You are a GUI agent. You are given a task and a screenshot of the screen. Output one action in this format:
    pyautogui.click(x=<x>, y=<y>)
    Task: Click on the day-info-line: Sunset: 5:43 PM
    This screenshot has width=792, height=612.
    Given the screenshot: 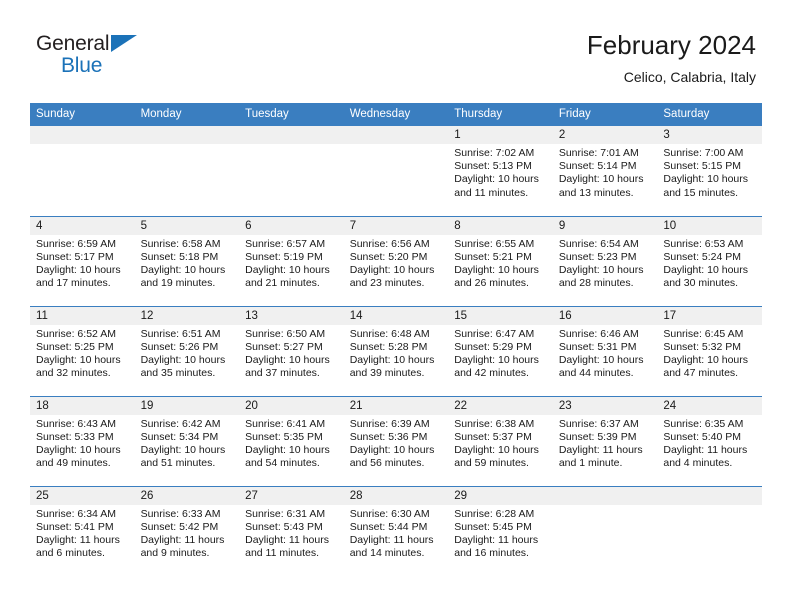 What is the action you would take?
    pyautogui.click(x=284, y=526)
    